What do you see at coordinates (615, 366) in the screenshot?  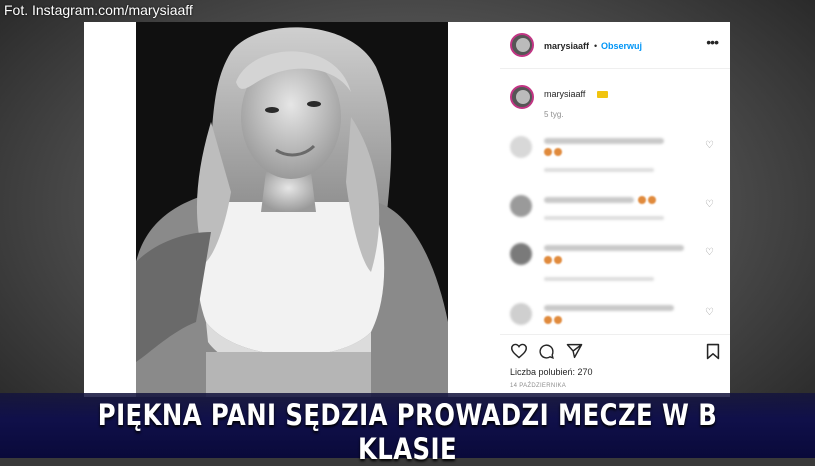 I see `post-actions: Liczba polubień: 270 14 PAŹDZIERNIKA` at bounding box center [615, 366].